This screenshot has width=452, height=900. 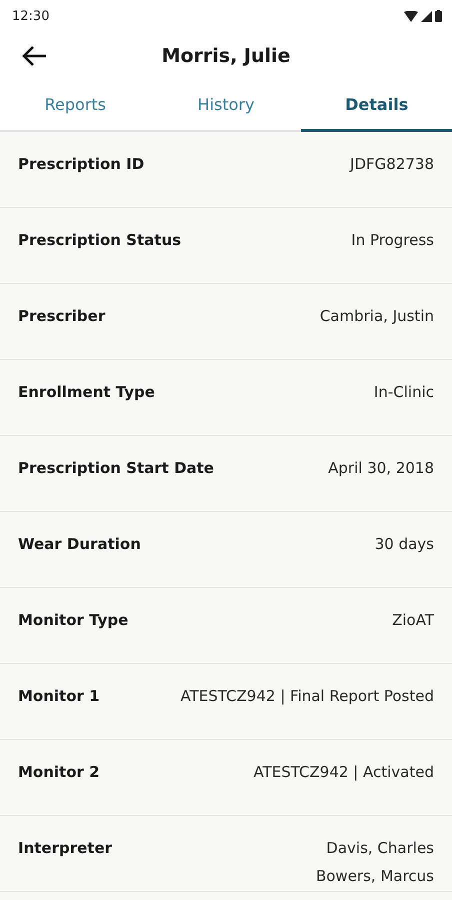 I want to click on detail-label: Monitor 1, so click(x=59, y=696).